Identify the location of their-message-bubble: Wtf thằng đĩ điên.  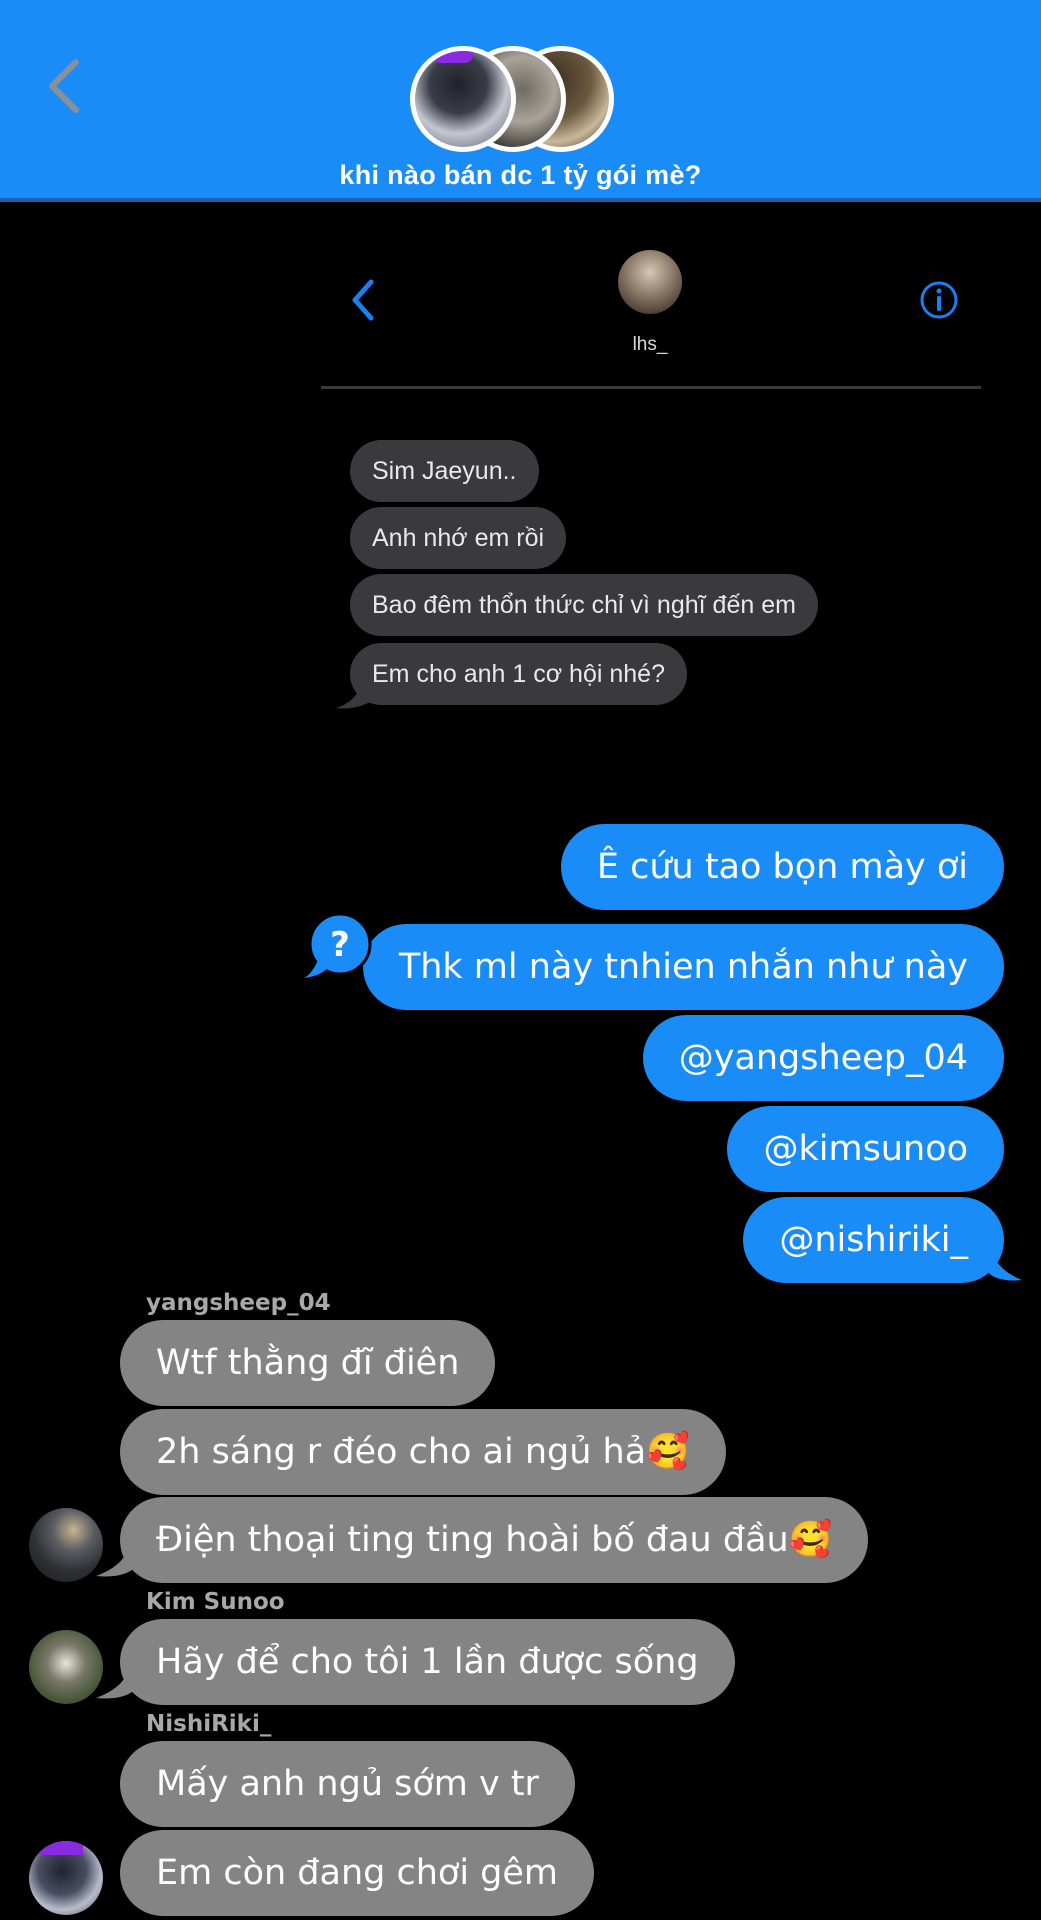
(308, 1363).